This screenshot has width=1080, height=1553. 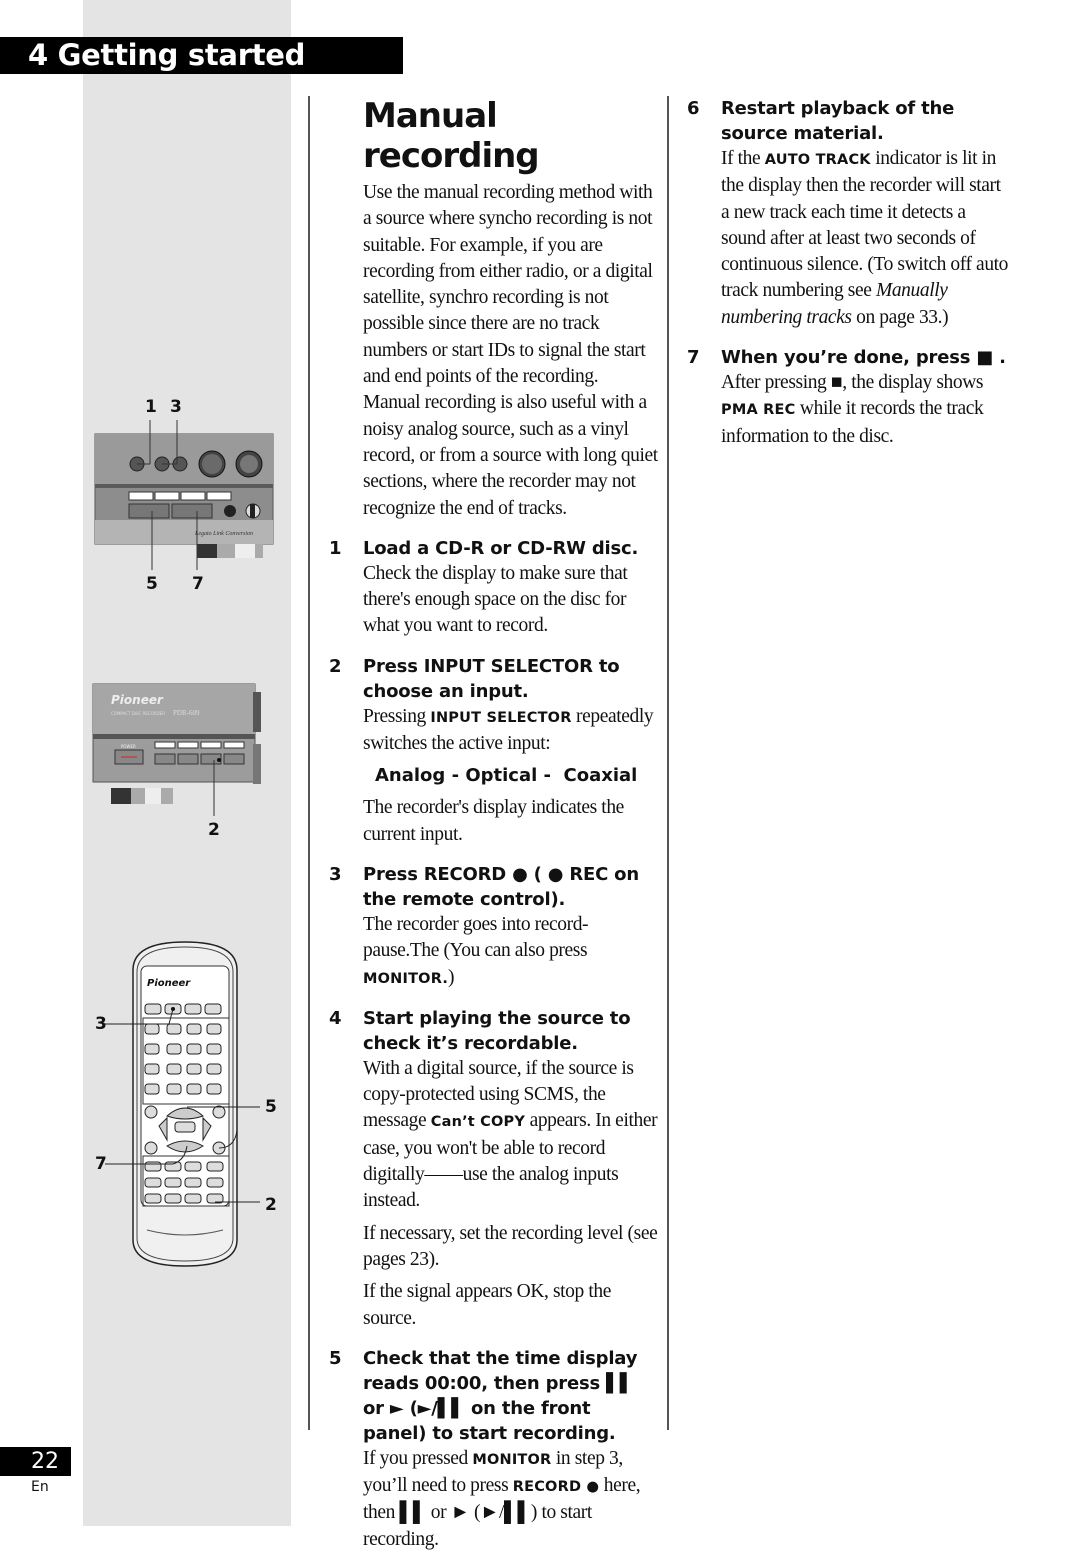 What do you see at coordinates (149, 511) in the screenshot?
I see `deck-play-pause-button` at bounding box center [149, 511].